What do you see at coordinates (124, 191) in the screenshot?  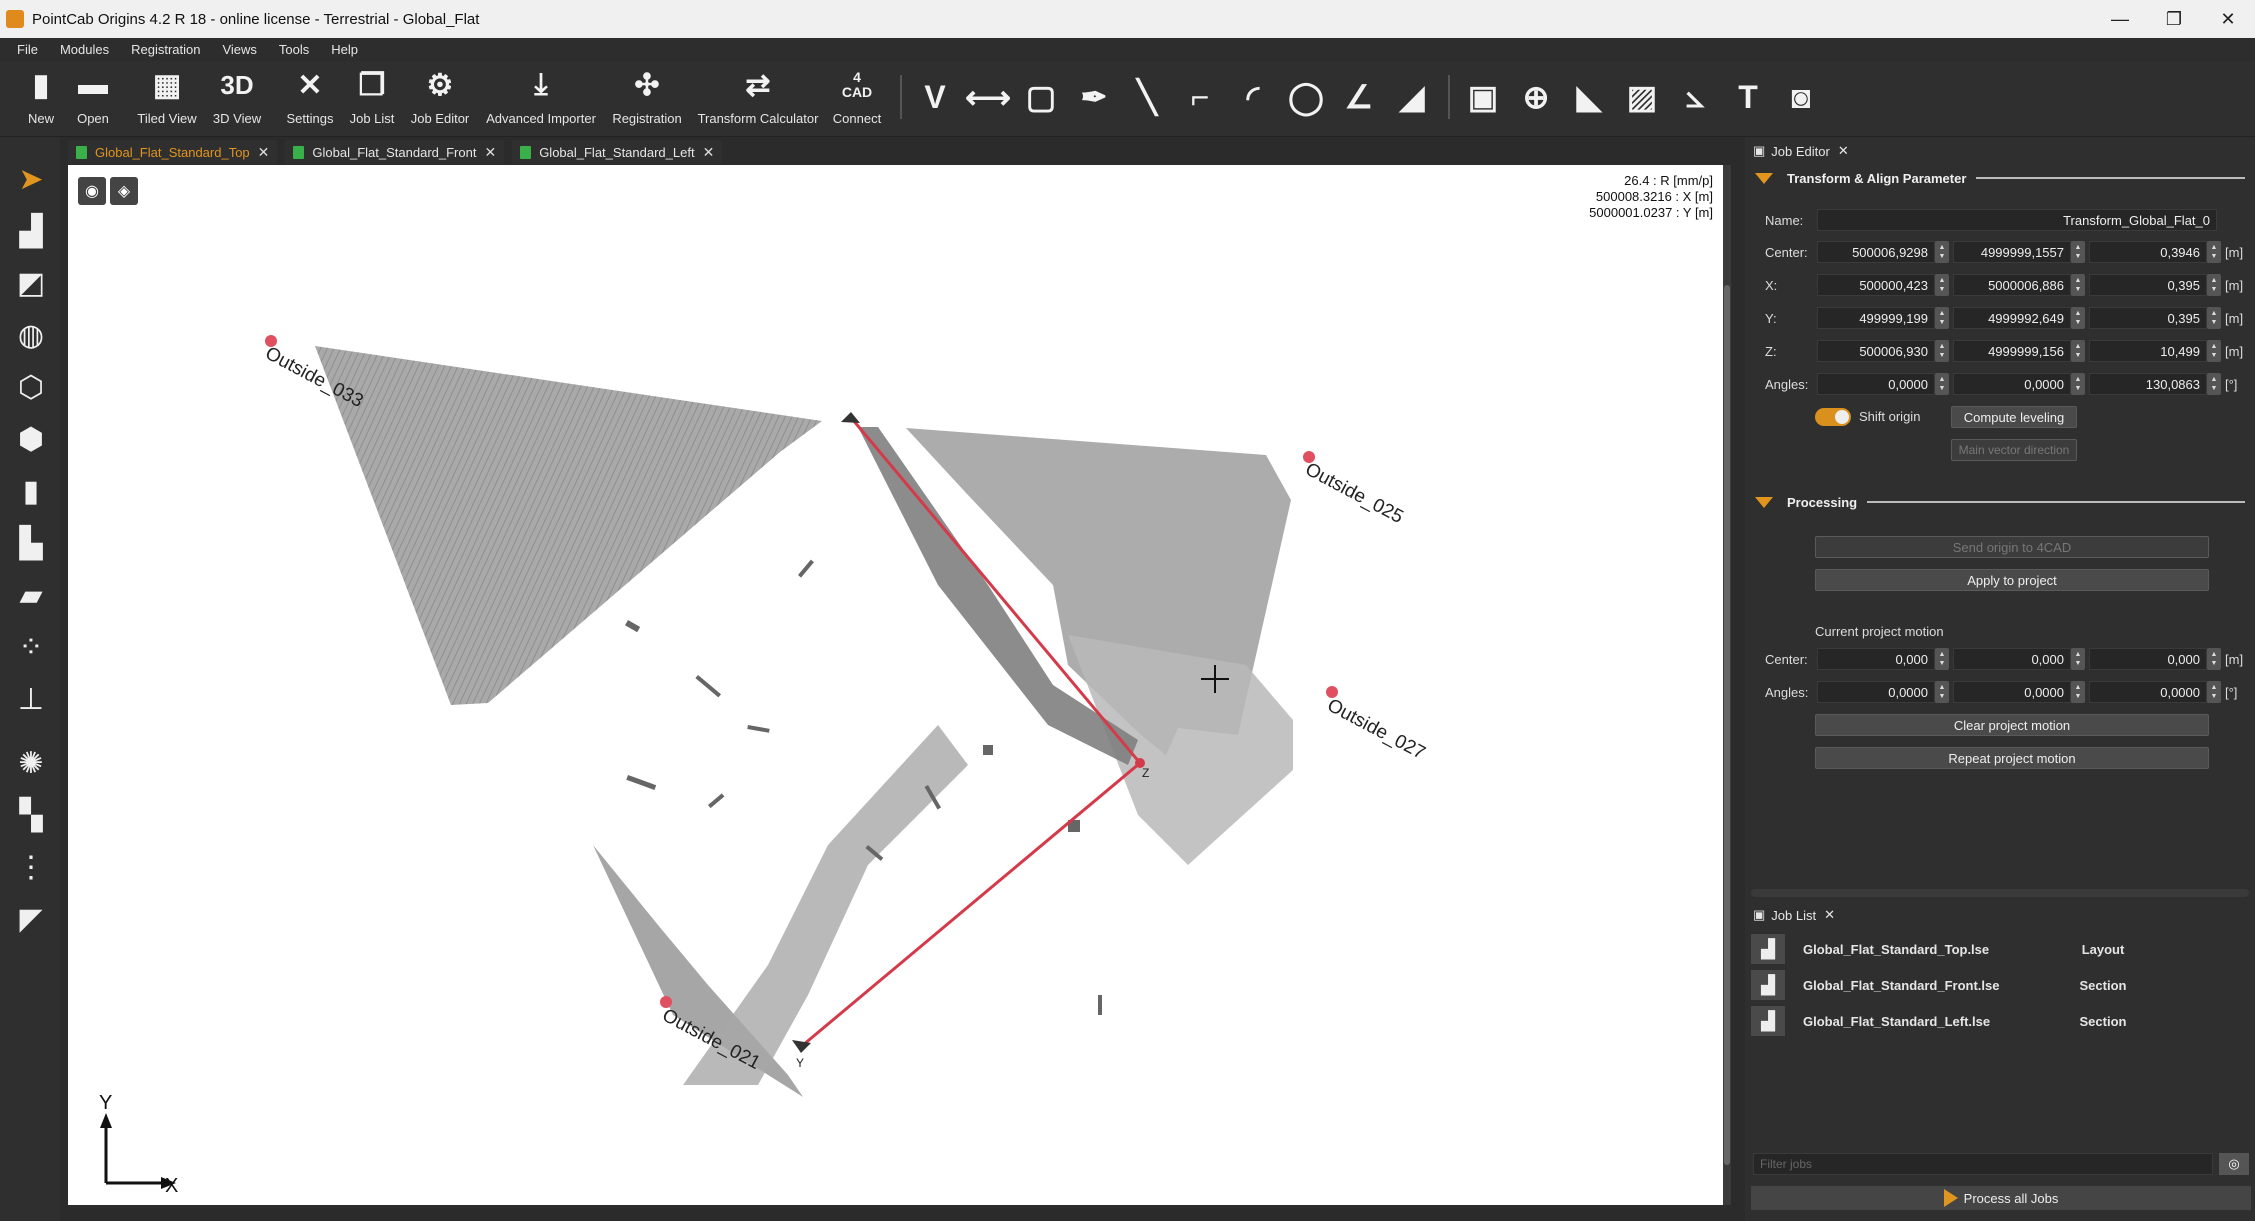 I see `layers-button: ◈` at bounding box center [124, 191].